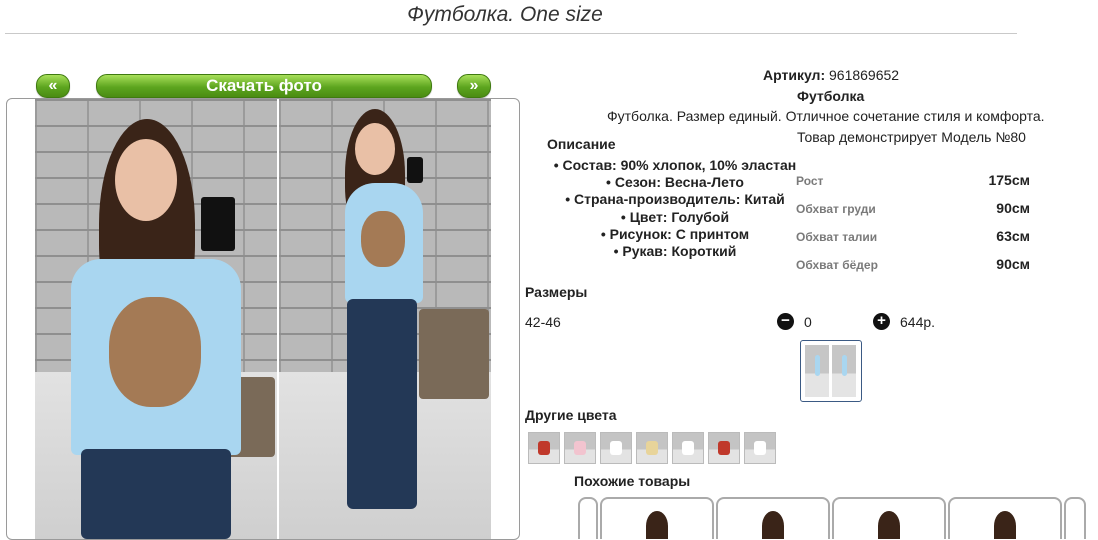  What do you see at coordinates (837, 237) in the screenshot?
I see `measure-label: Обхват талии` at bounding box center [837, 237].